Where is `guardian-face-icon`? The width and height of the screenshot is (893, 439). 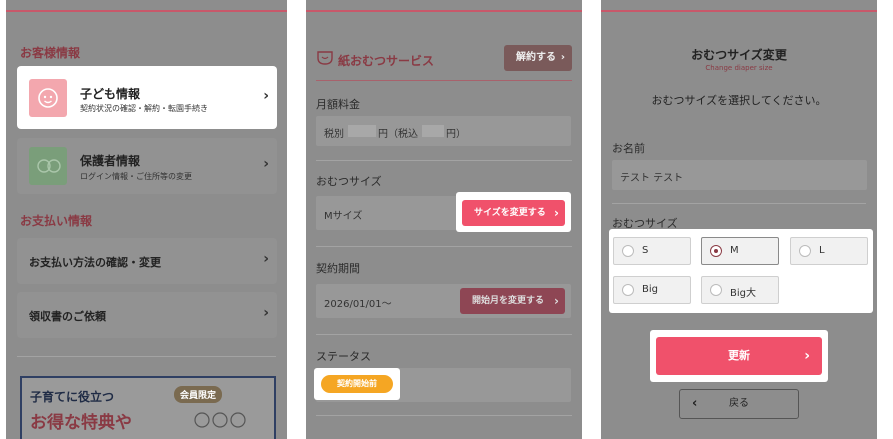 guardian-face-icon is located at coordinates (48, 166).